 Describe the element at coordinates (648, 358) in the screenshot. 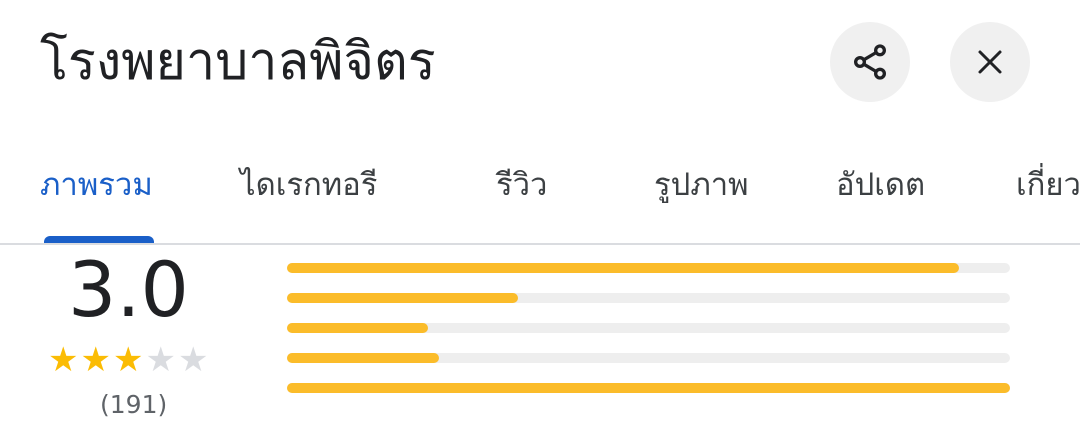

I see `rating-bar-2-star` at that location.